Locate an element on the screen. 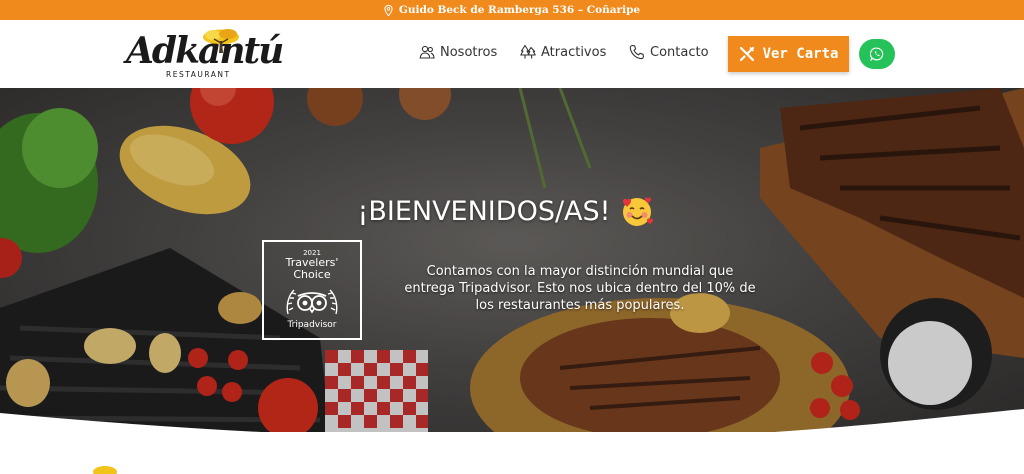 Image resolution: width=1024 pixels, height=474 pixels. badge-line1: Travelers' is located at coordinates (312, 262).